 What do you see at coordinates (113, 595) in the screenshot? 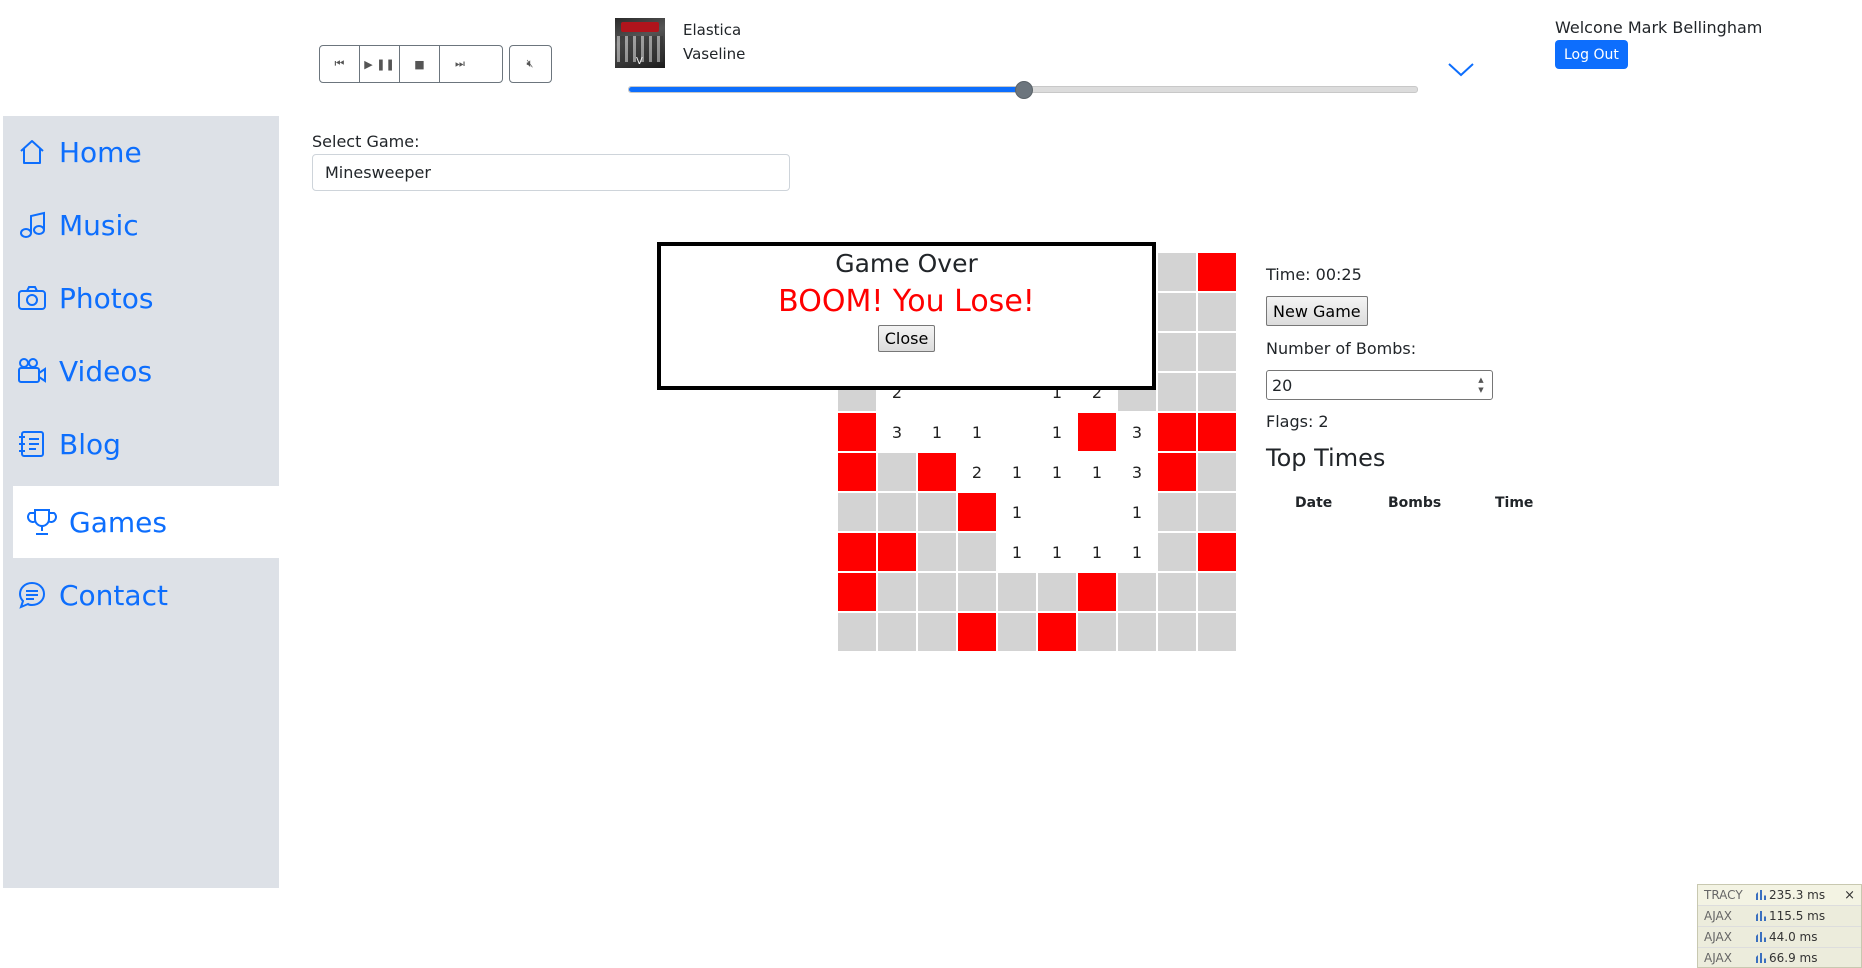
I see `sidebar-item-label: Contact` at bounding box center [113, 595].